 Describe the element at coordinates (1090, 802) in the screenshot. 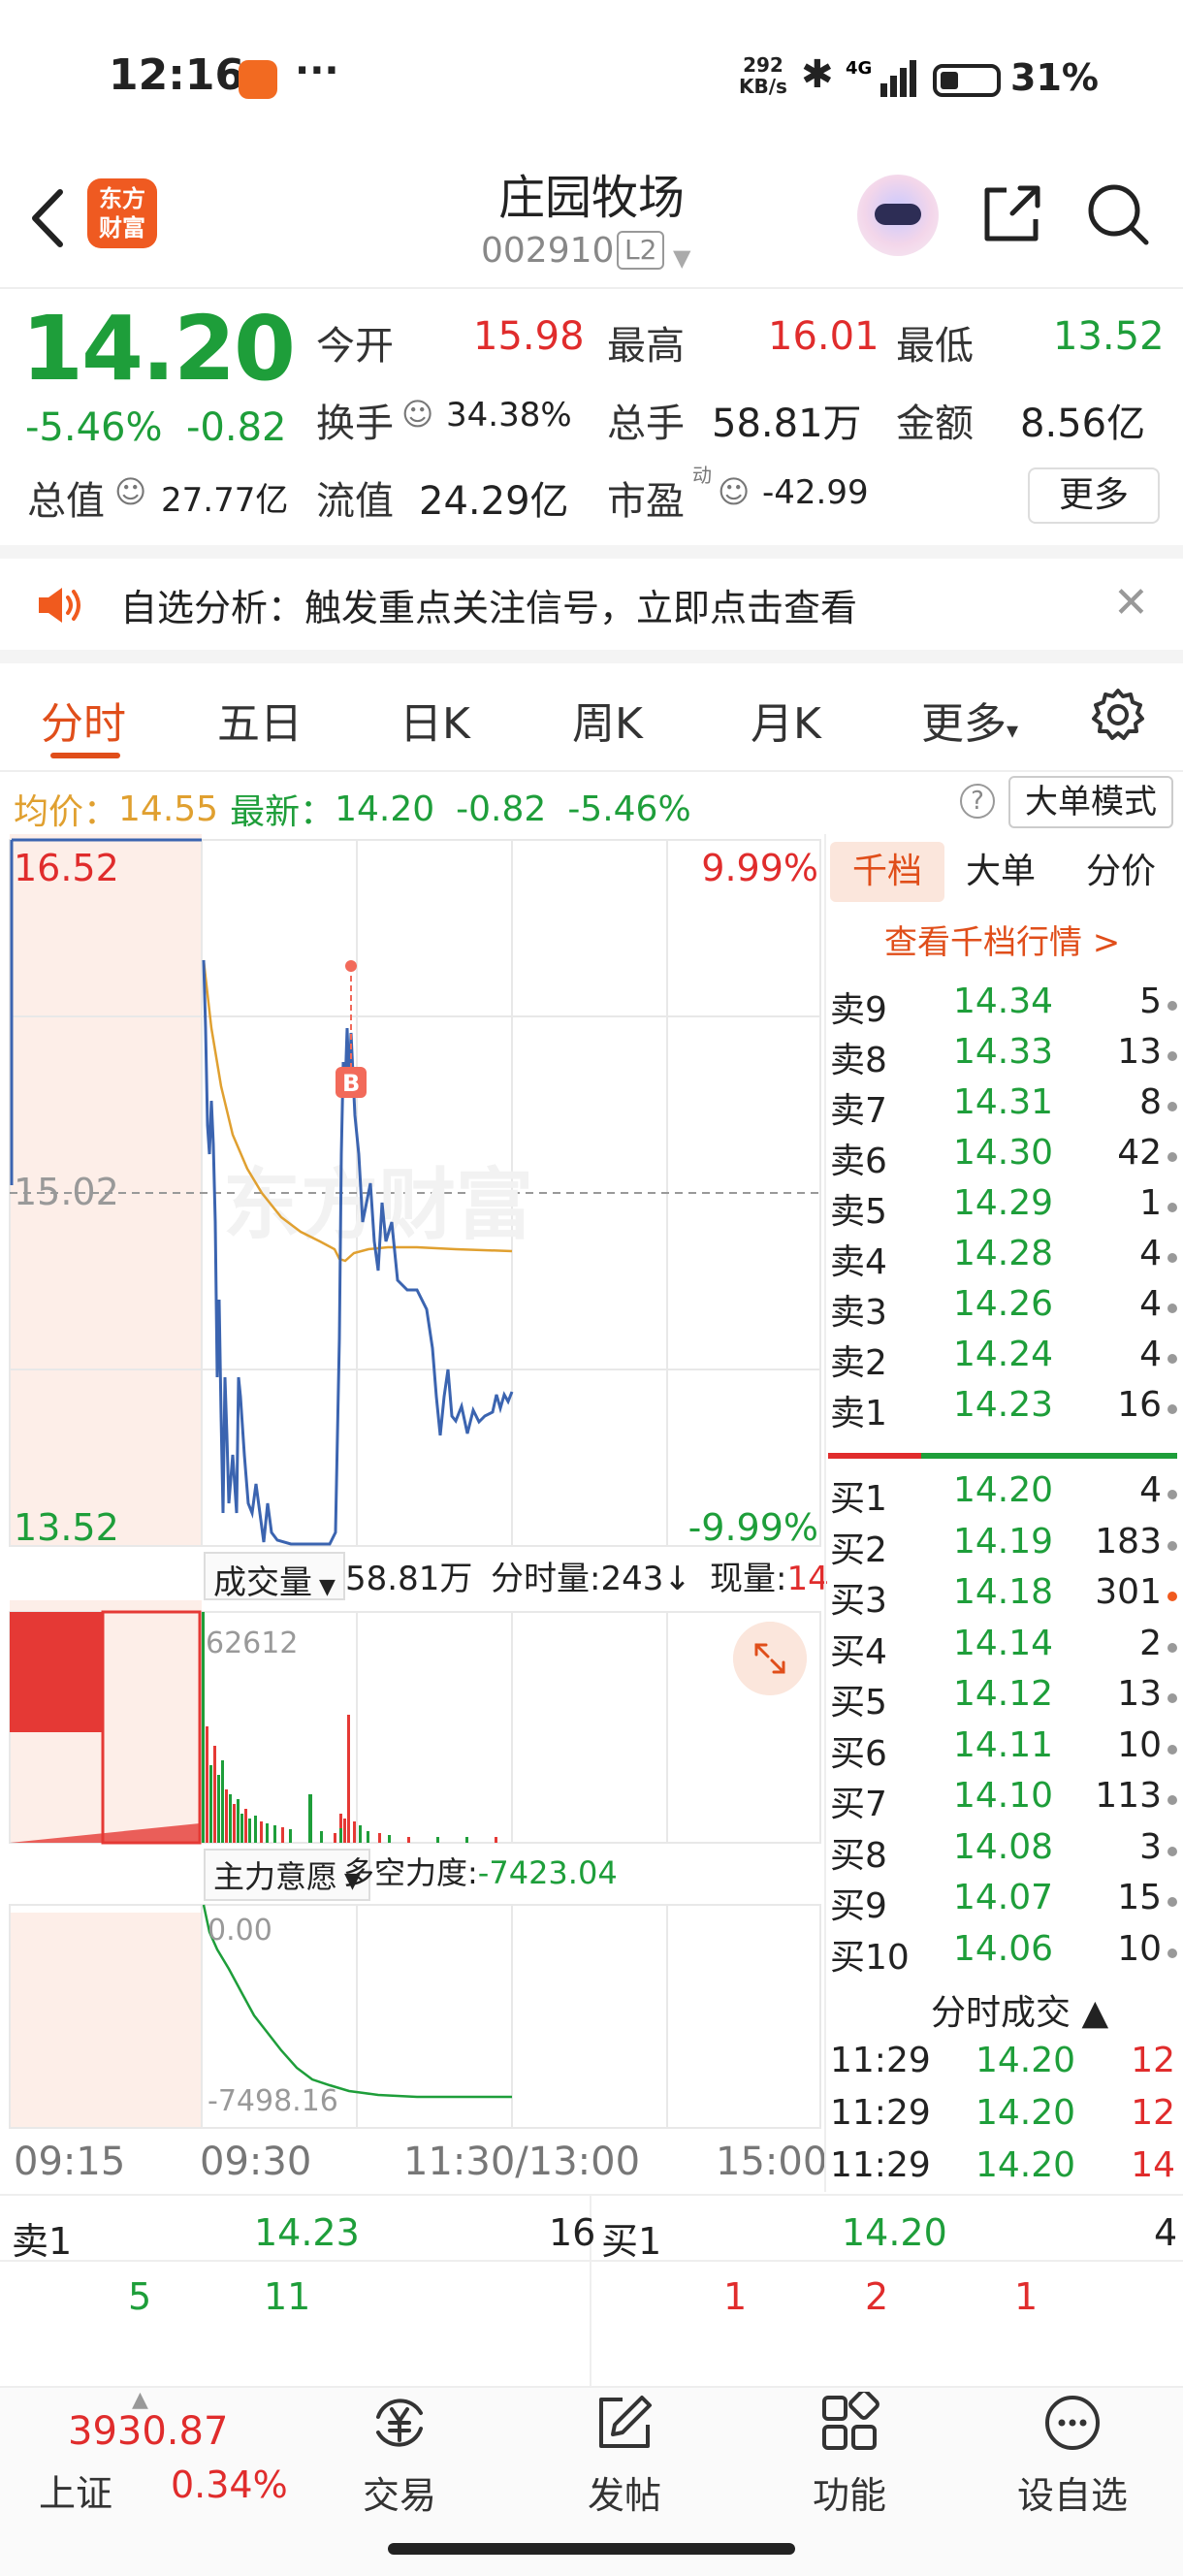

I see `big-order-mode-button: 大单模式` at that location.